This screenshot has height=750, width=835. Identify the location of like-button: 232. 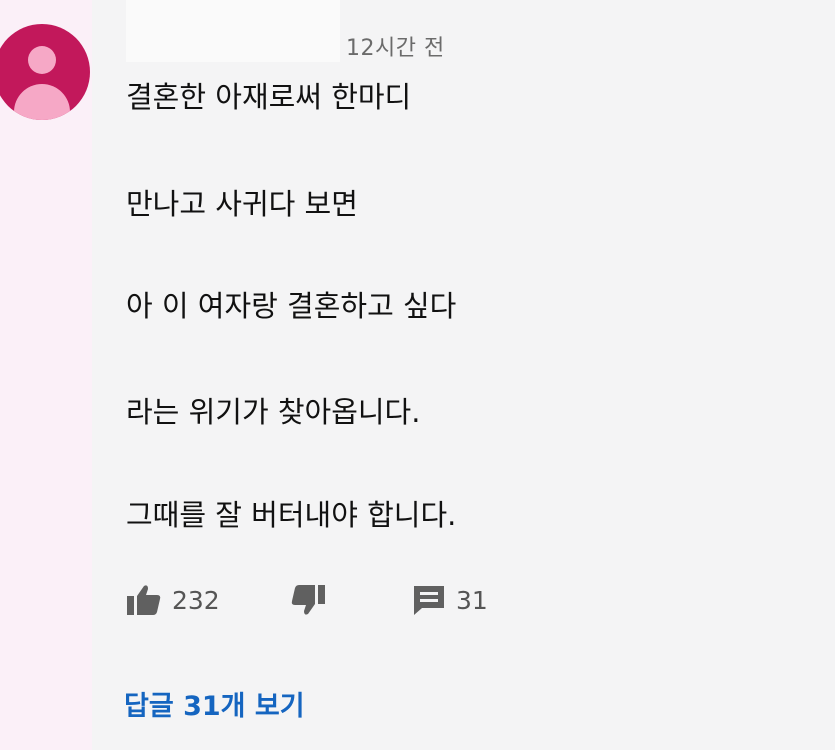
(173, 600).